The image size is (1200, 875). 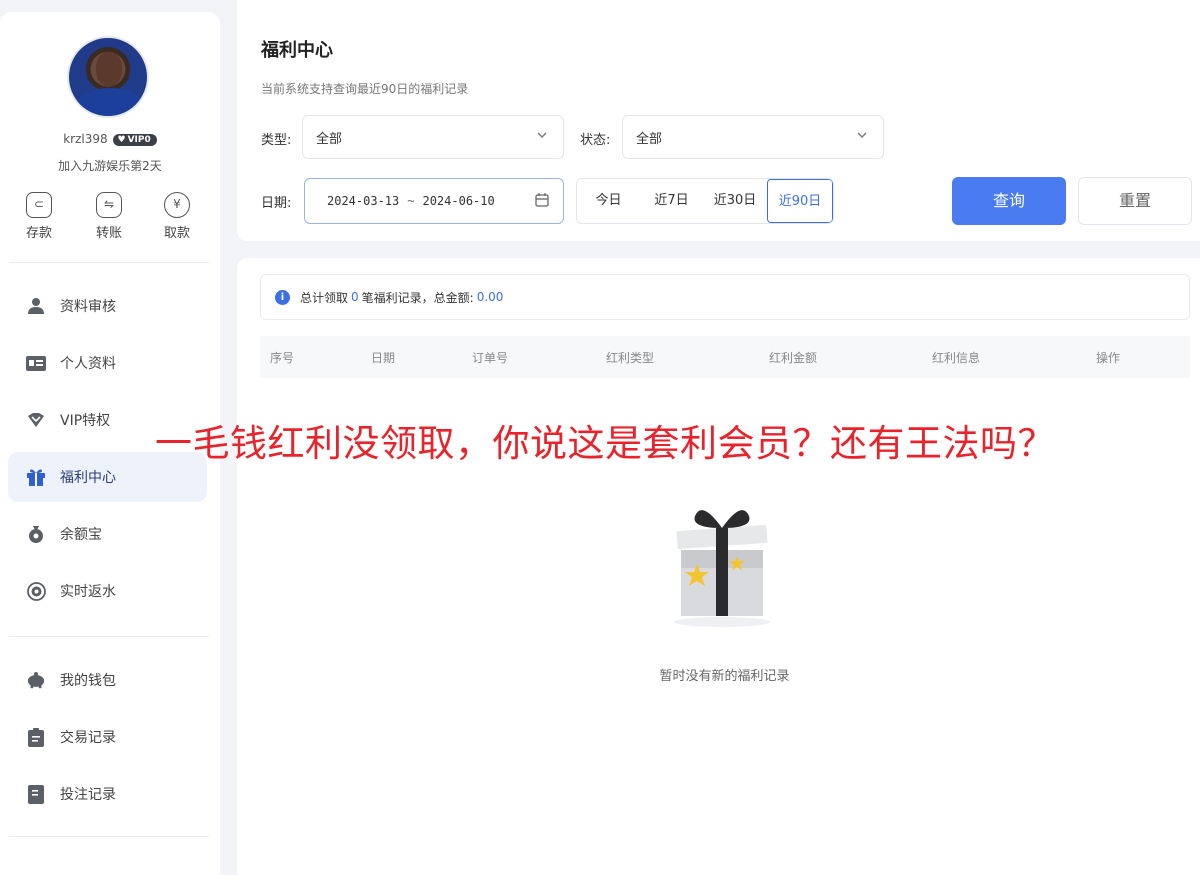 I want to click on date-range-picker: 2024-03-13 ~ 2024-06-10, so click(x=434, y=201).